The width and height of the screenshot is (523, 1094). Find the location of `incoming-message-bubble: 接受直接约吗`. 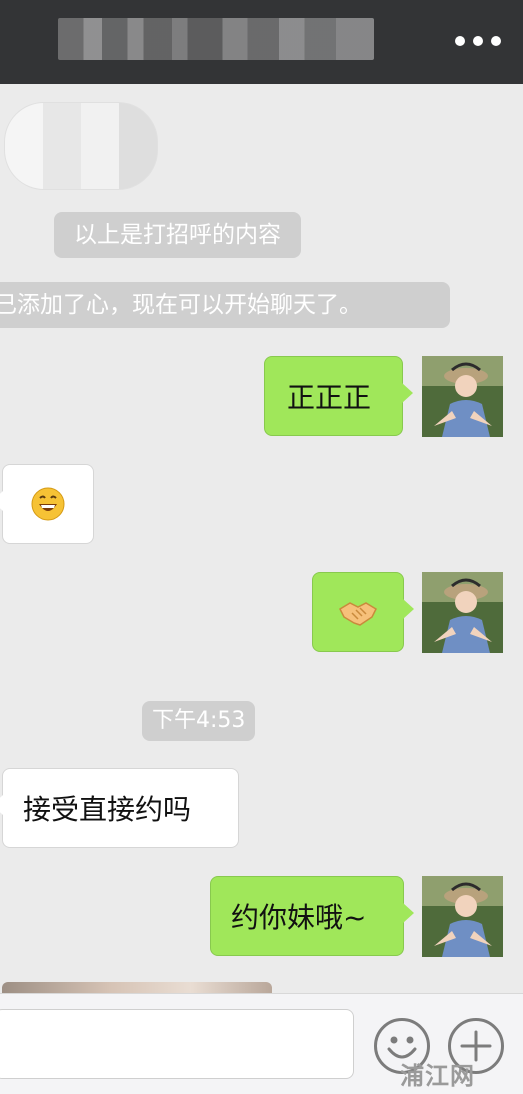

incoming-message-bubble: 接受直接约吗 is located at coordinates (119, 808).